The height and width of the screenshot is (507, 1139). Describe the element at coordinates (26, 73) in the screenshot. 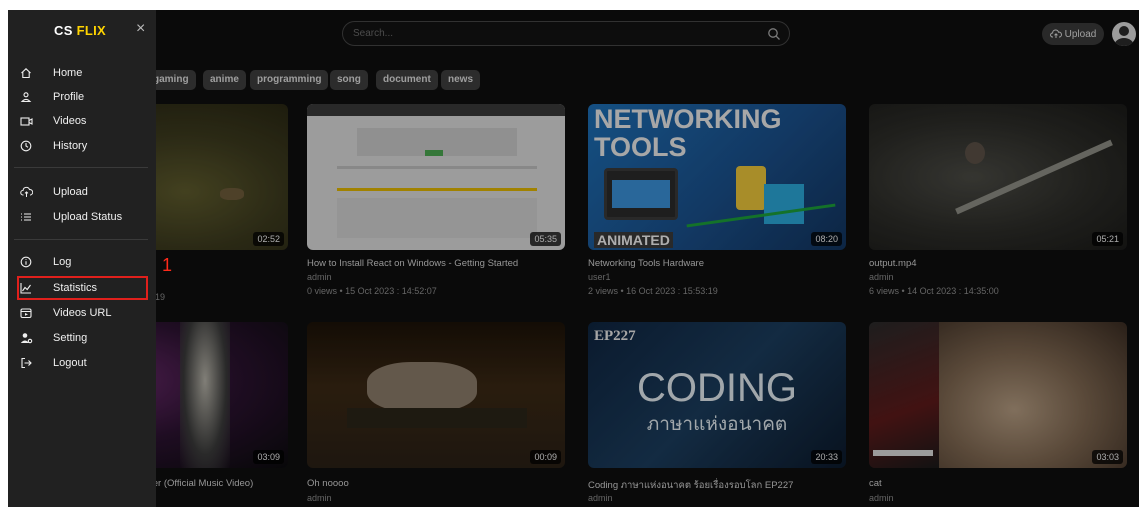

I see `home-icon` at that location.